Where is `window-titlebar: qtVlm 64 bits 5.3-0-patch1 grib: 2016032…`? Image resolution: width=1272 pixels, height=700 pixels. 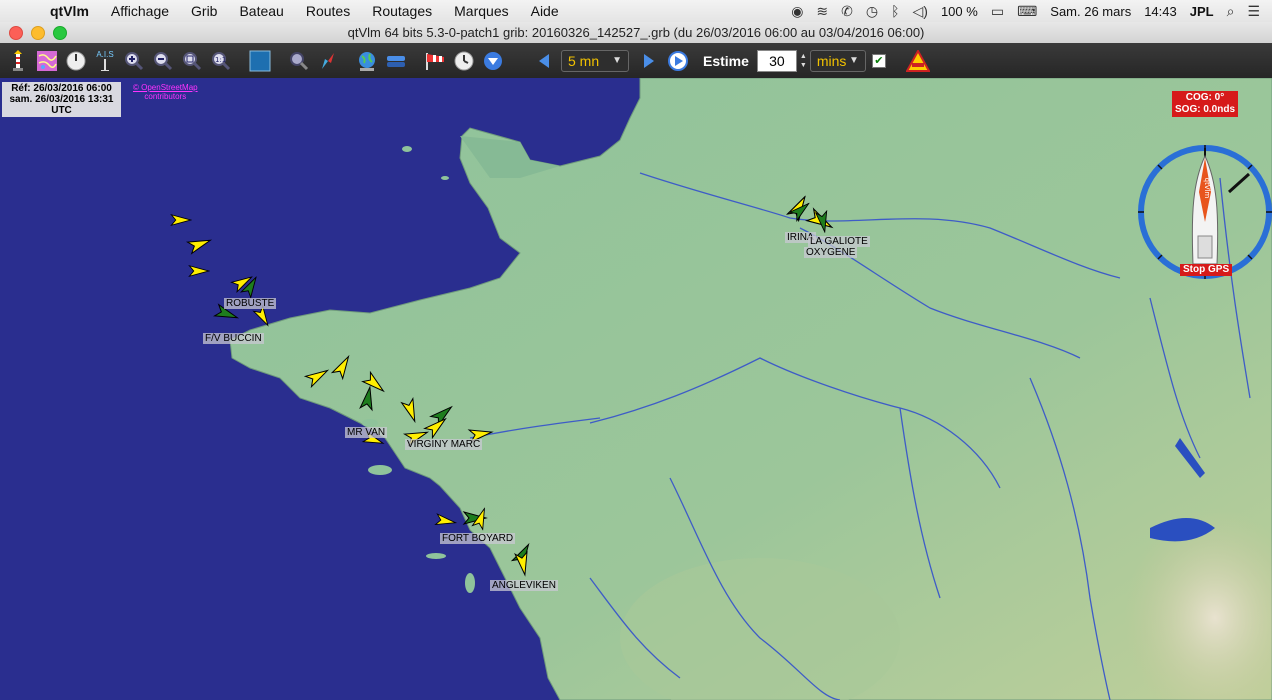
window-titlebar: qtVlm 64 bits 5.3-0-patch1 grib: 2016032… is located at coordinates (636, 33).